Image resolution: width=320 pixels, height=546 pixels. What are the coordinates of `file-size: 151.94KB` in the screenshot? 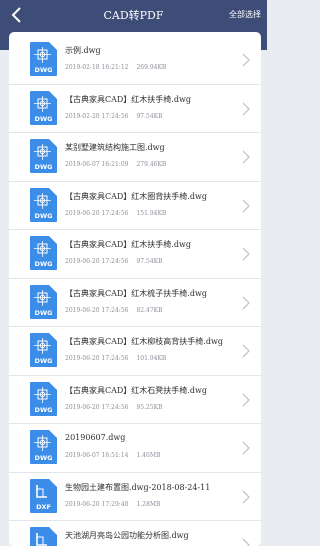 It's located at (151, 213).